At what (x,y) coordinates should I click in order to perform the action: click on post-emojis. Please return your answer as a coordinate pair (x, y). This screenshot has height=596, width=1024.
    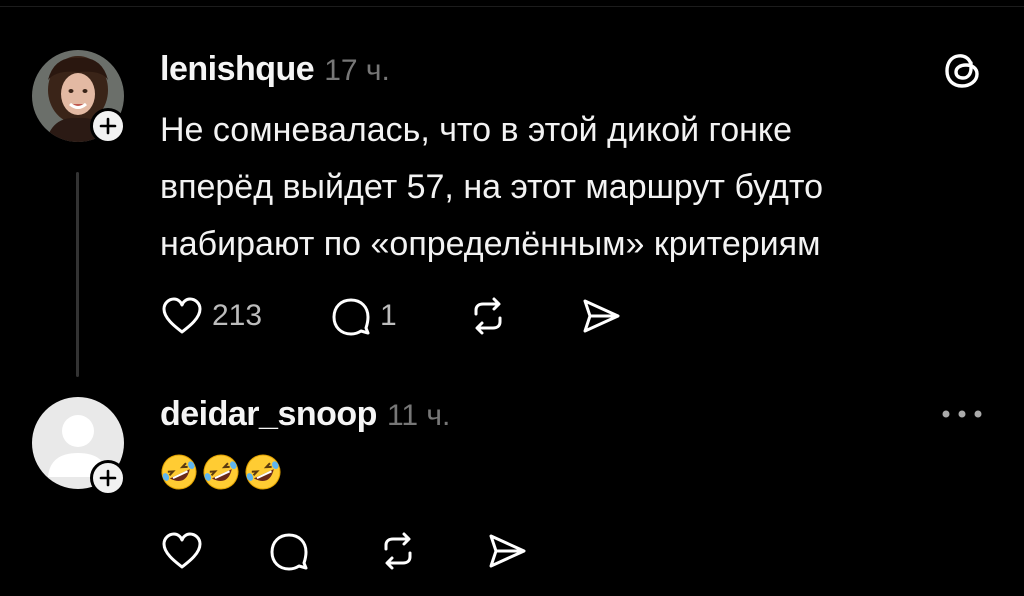
    Looking at the image, I should click on (221, 472).